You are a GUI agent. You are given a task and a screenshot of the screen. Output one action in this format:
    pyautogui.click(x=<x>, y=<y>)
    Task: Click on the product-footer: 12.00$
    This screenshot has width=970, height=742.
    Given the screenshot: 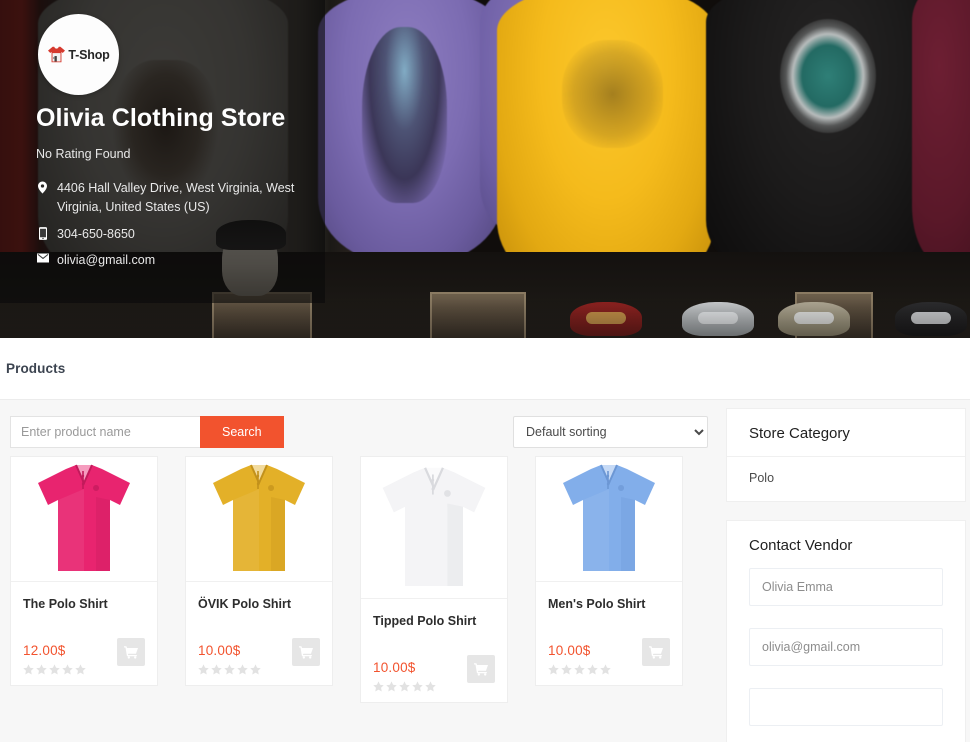 What is the action you would take?
    pyautogui.click(x=84, y=656)
    